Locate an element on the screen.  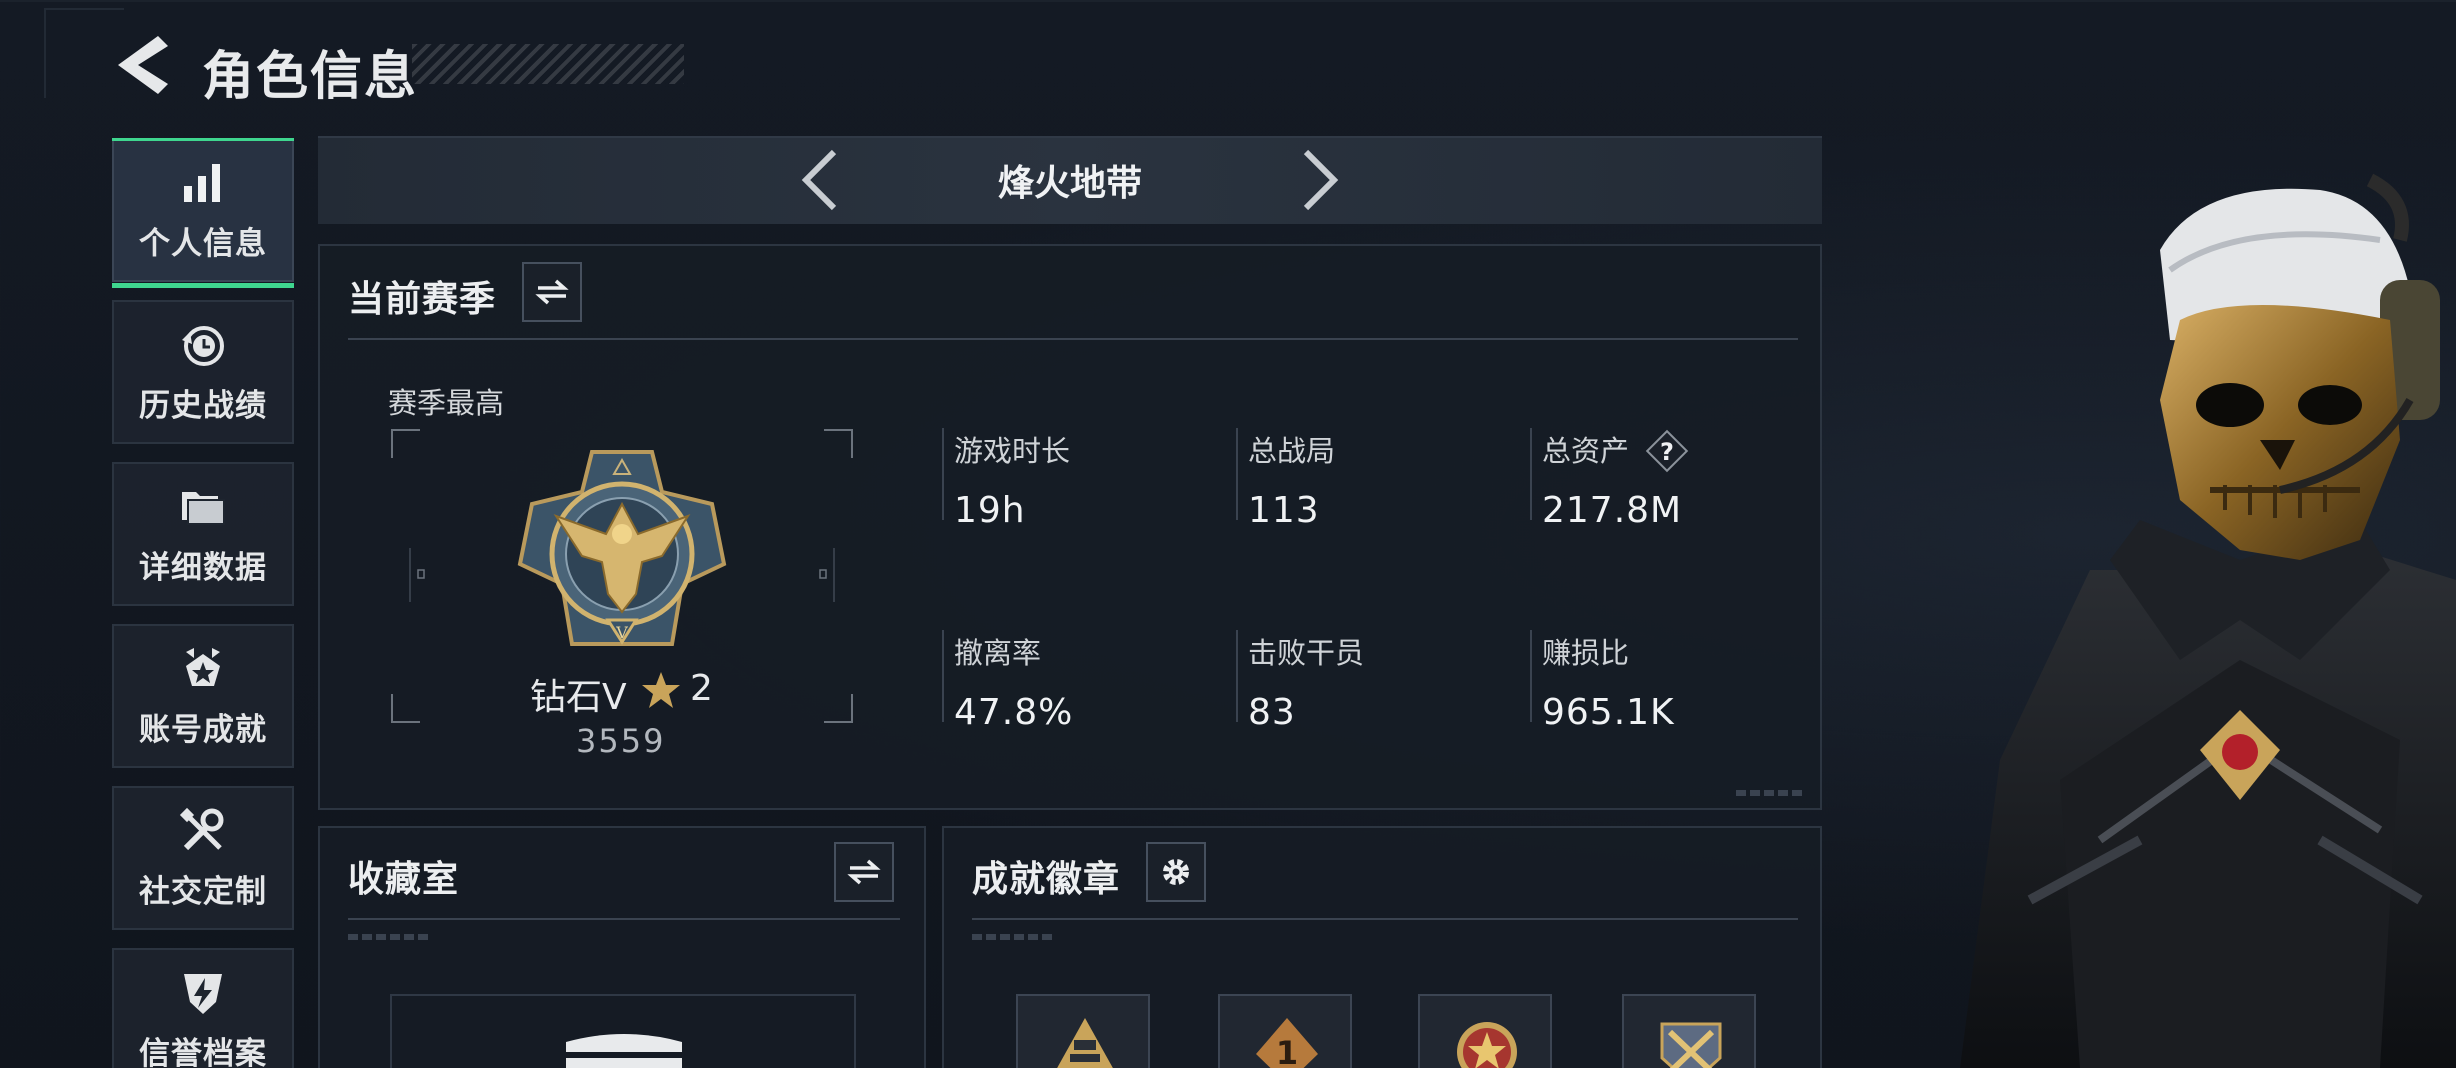
stat-label: 赚损比 is located at coordinates (1586, 653).